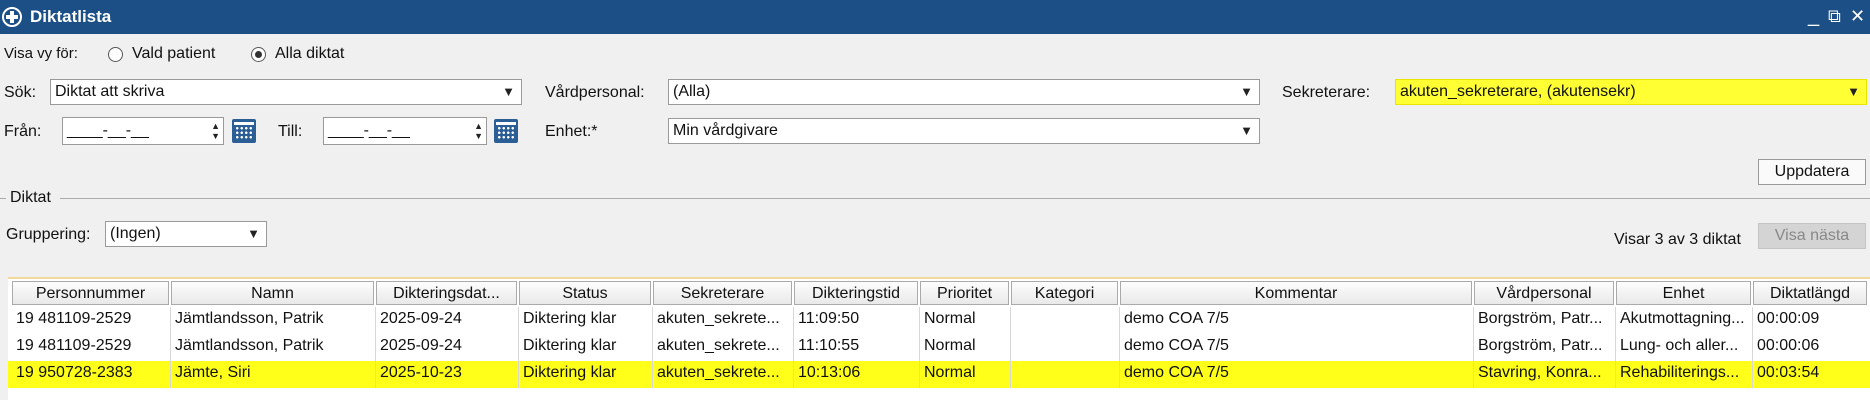  What do you see at coordinates (74, 318) in the screenshot?
I see `cell-personnummer: 19 481109-2529` at bounding box center [74, 318].